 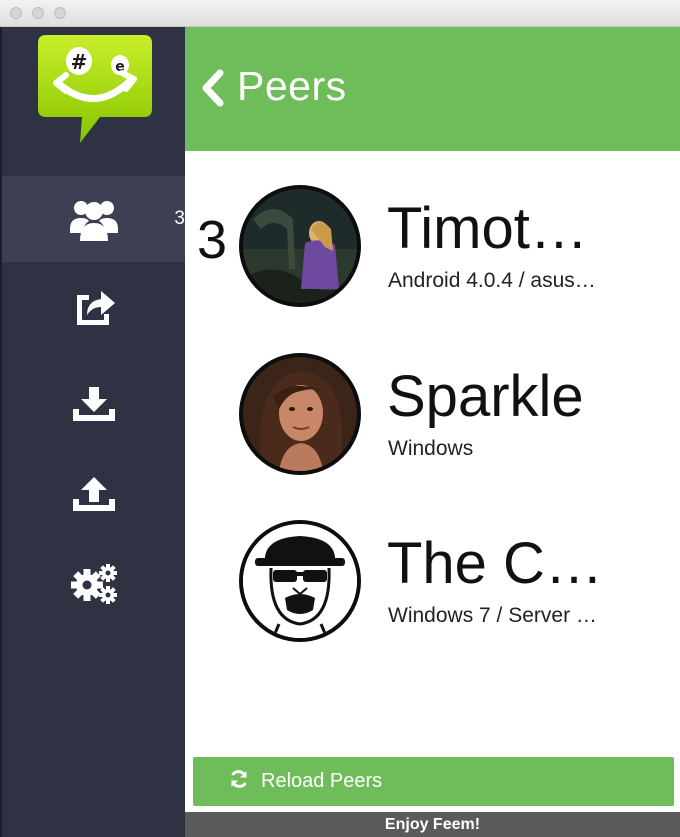 What do you see at coordinates (432, 824) in the screenshot?
I see `footer-status: Enjoy Feem!` at bounding box center [432, 824].